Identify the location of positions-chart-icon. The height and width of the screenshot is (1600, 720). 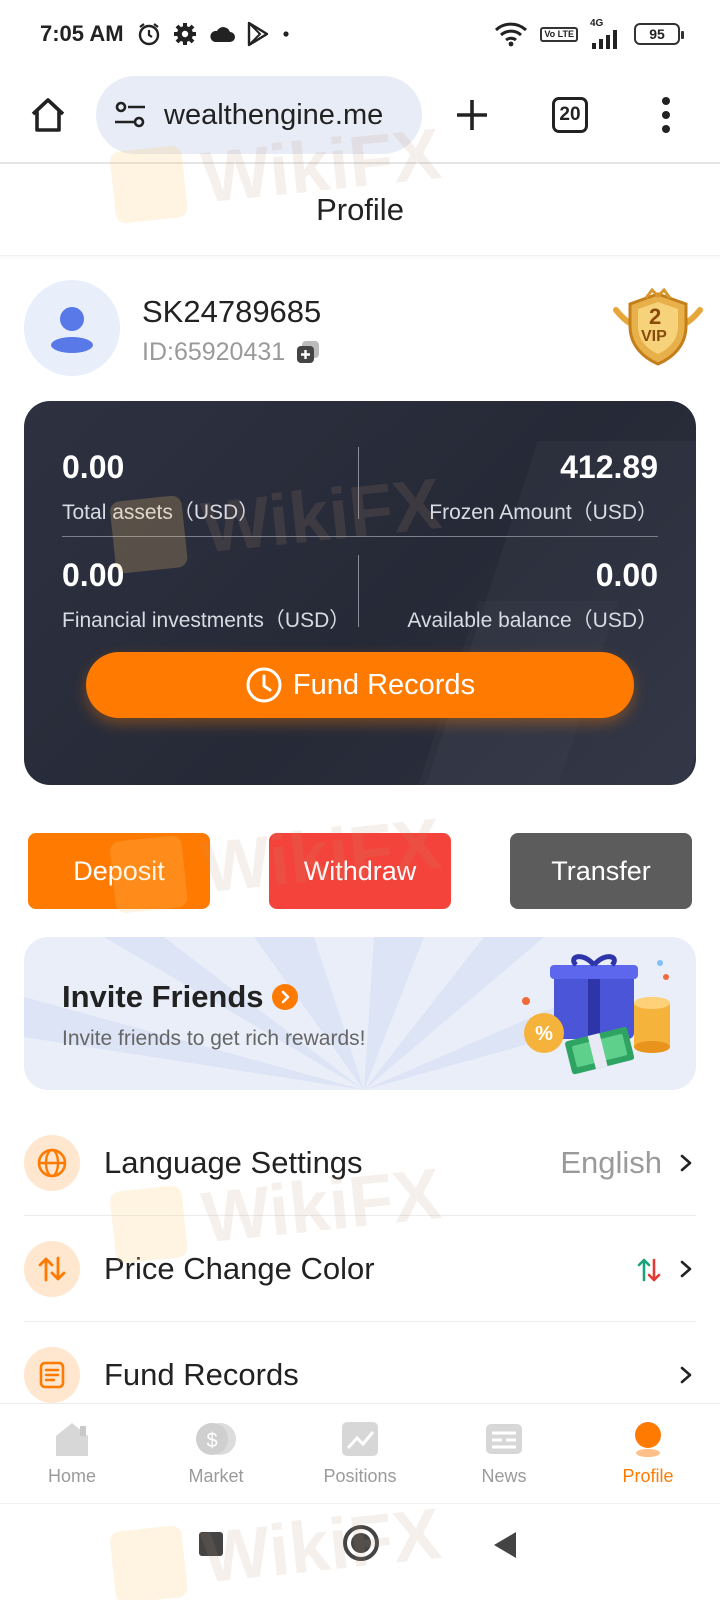
(360, 1439).